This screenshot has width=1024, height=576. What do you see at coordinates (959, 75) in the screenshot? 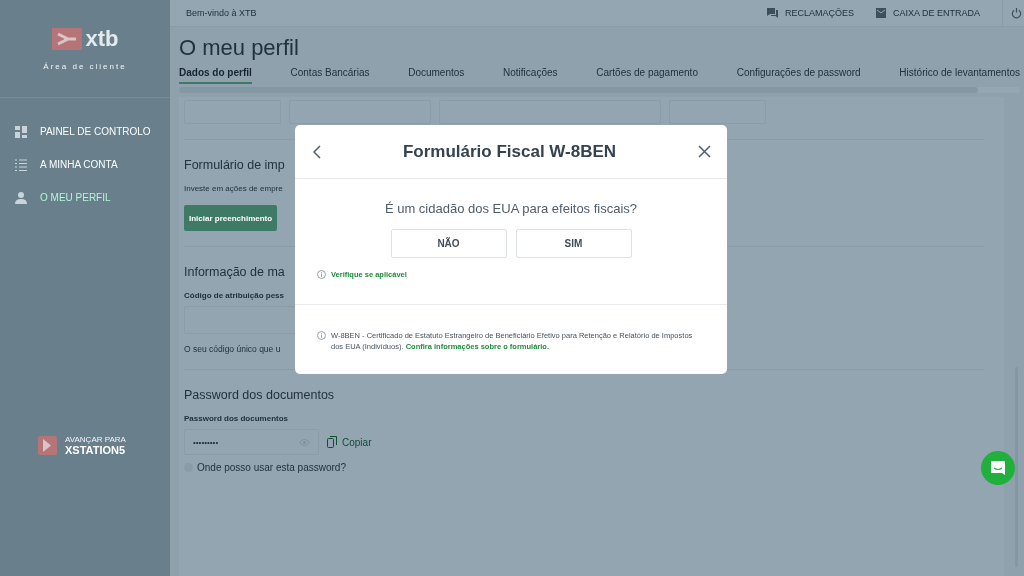
I see `tab: Histórico de levantamentos` at bounding box center [959, 75].